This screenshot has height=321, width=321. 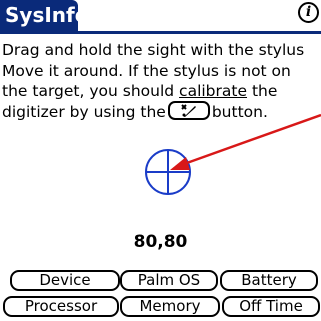 I want to click on instruction-text: the, so click(x=262, y=91).